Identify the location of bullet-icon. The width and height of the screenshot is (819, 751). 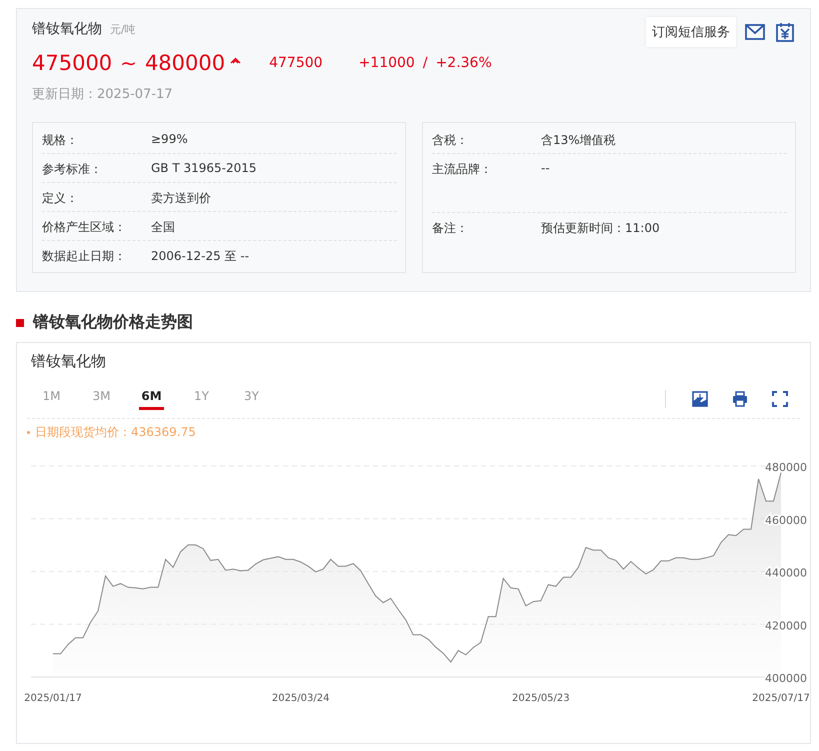
(28, 432).